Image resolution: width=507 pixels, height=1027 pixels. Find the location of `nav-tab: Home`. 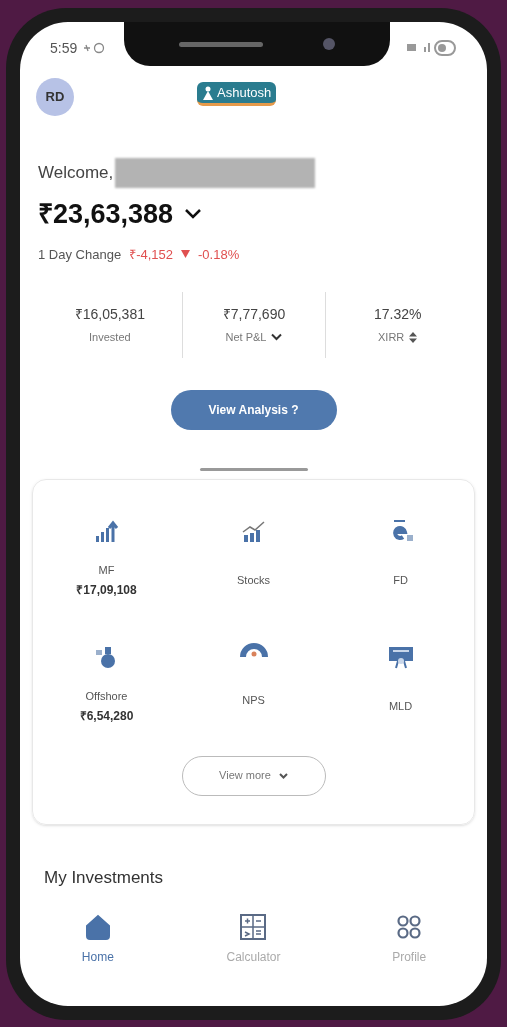

nav-tab: Home is located at coordinates (98, 939).